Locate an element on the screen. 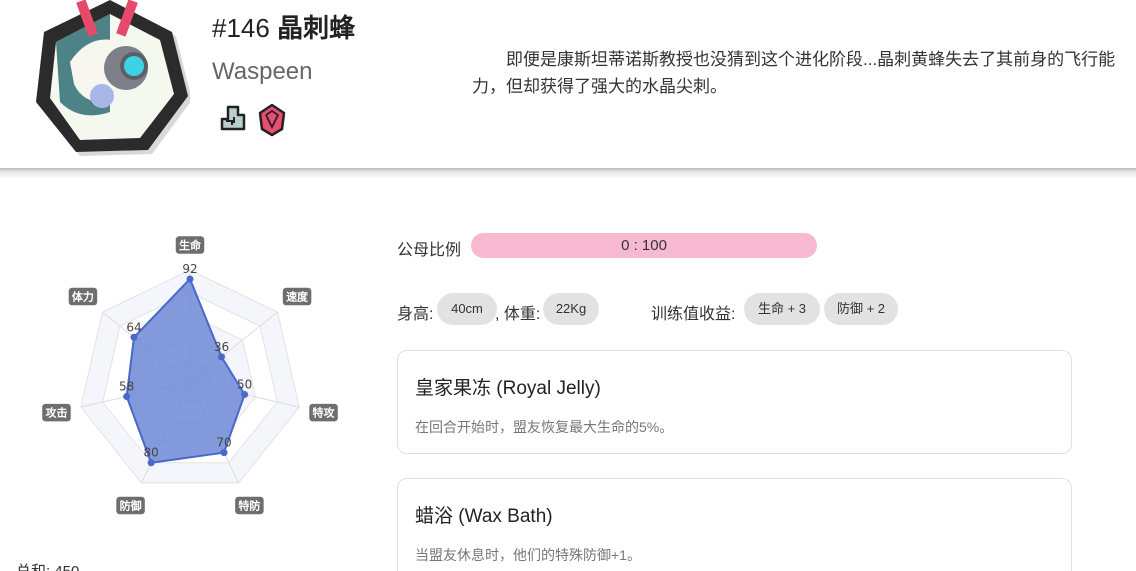 Image resolution: width=1136 pixels, height=571 pixels. stat-value-hp: 92 is located at coordinates (189, 269).